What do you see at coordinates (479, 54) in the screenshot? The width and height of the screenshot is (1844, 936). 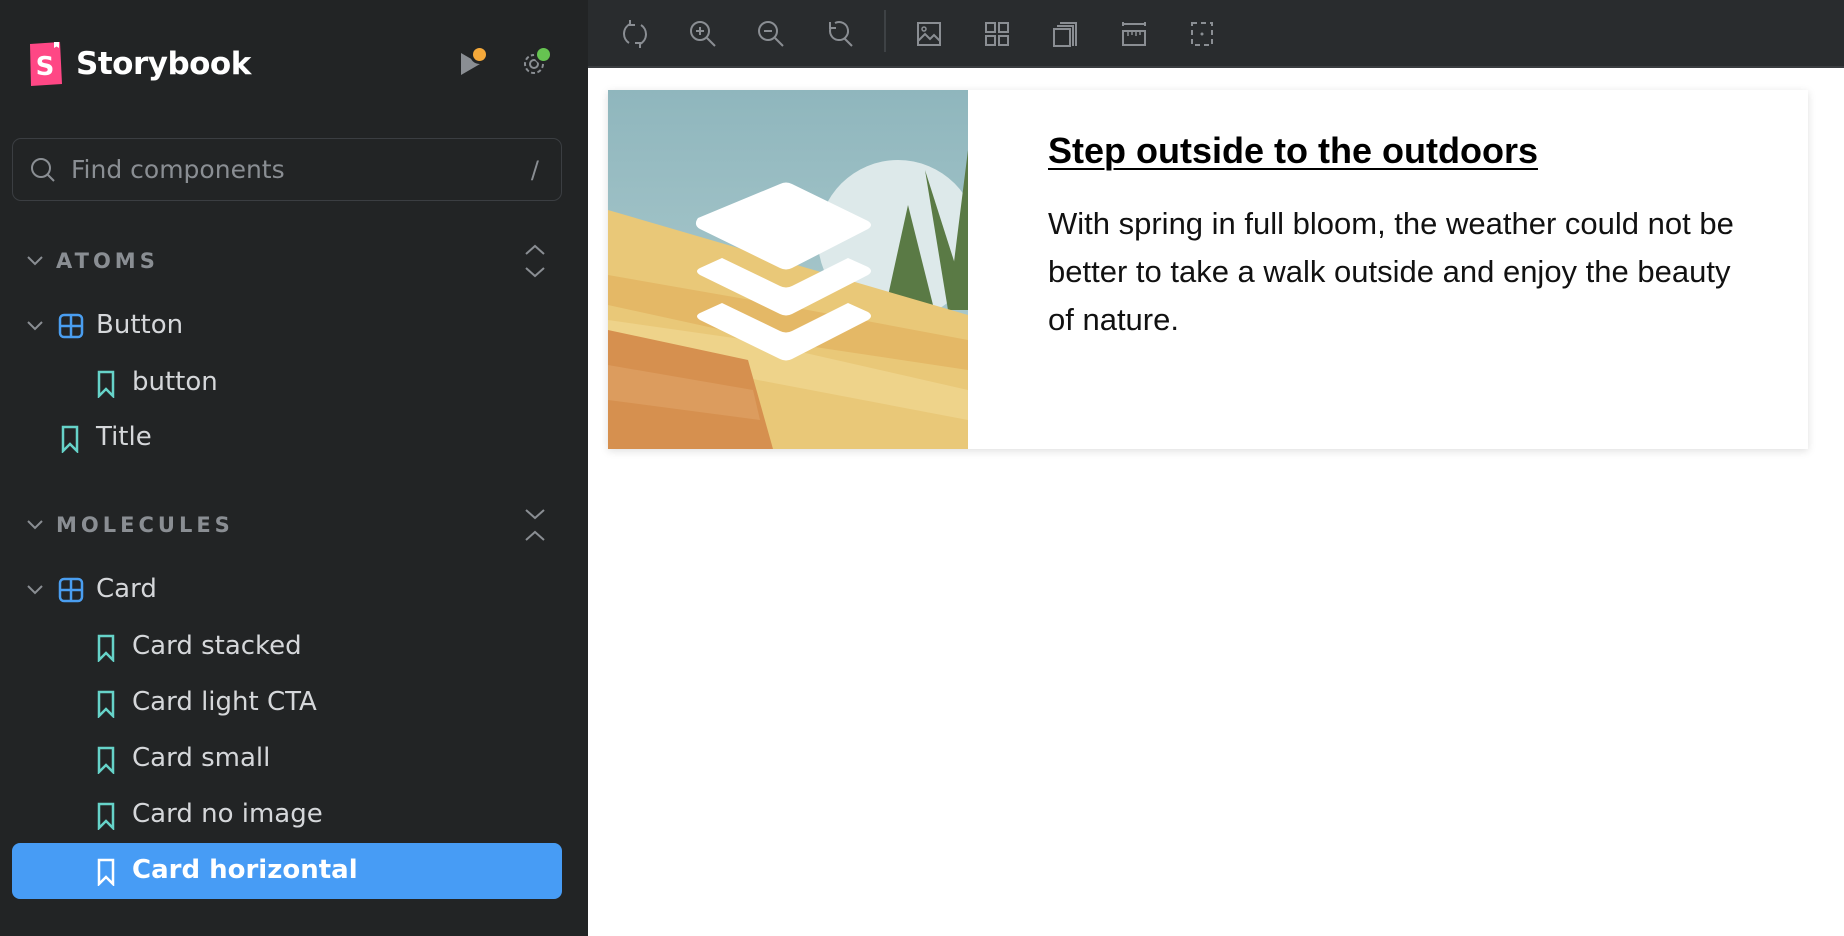 I see `status-dot-warning` at bounding box center [479, 54].